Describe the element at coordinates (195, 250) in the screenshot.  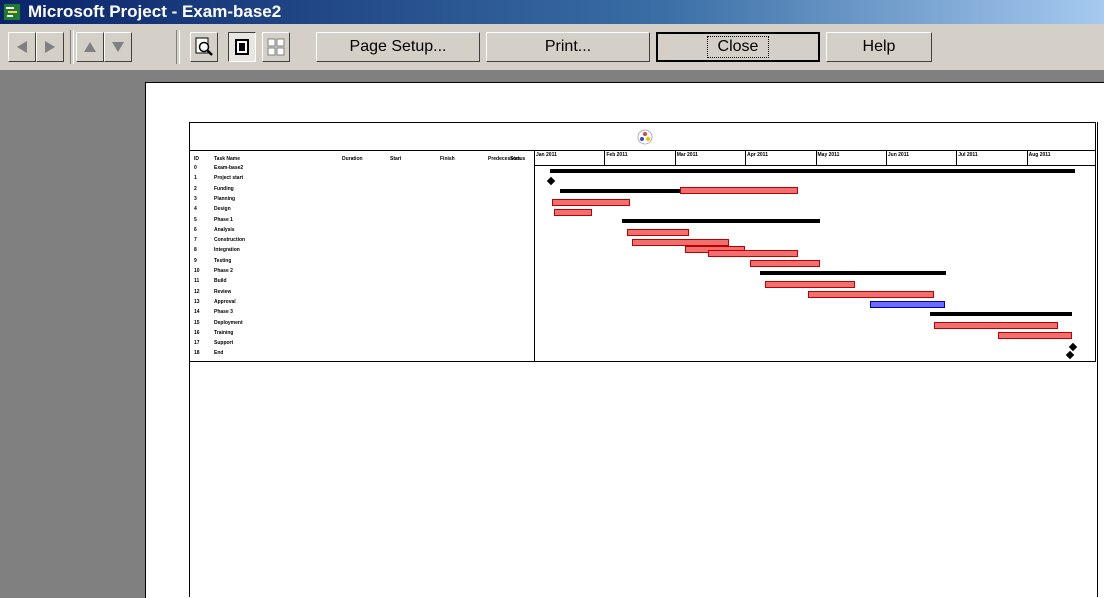
I see `table-cell: 8` at that location.